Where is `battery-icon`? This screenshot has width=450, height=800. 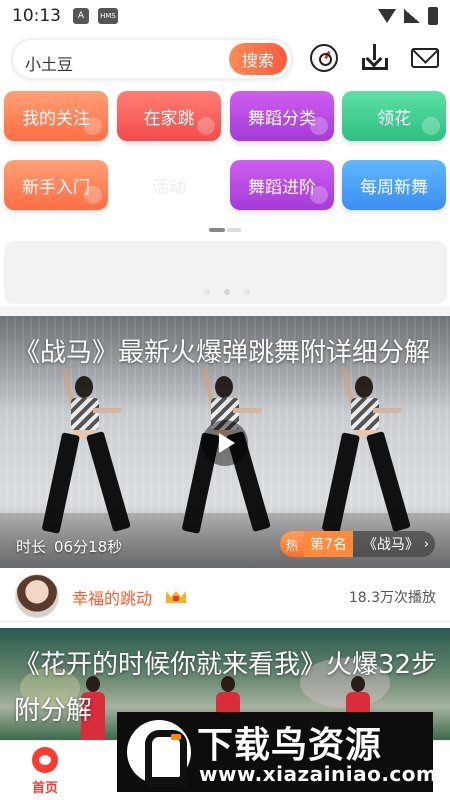
battery-icon is located at coordinates (433, 16).